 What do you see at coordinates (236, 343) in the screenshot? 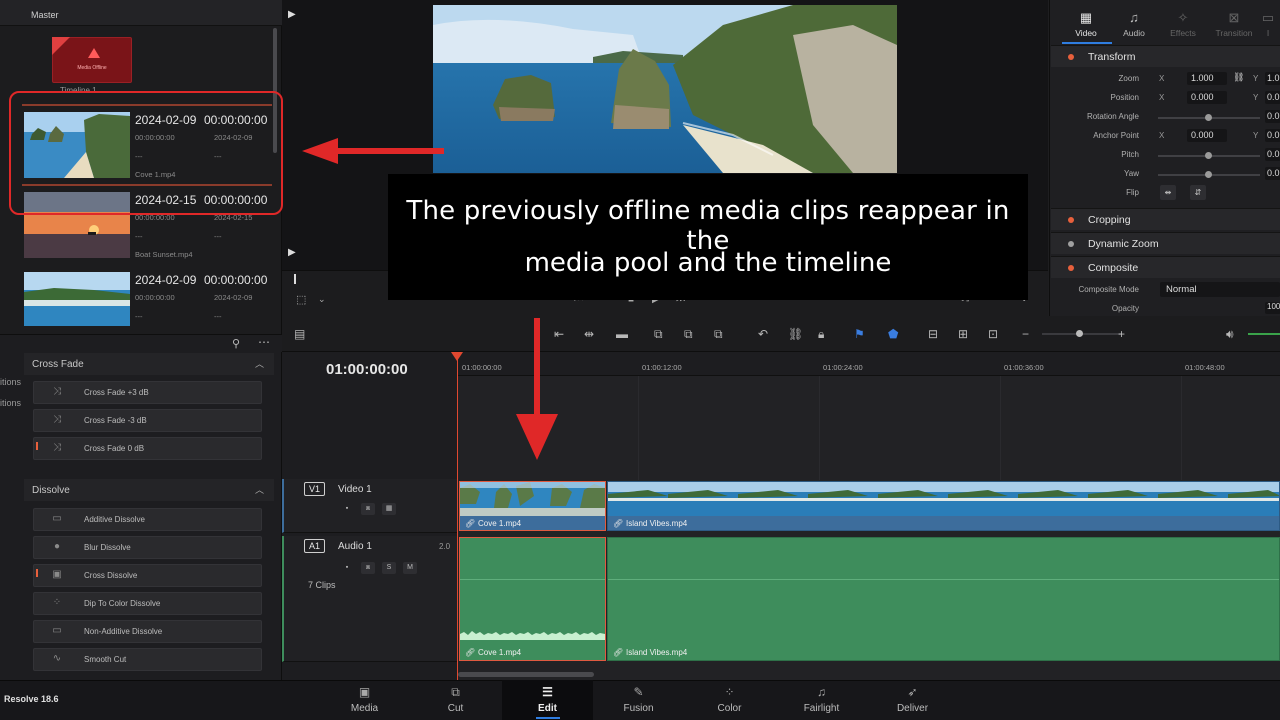
I see `search-icon: ⚲` at bounding box center [236, 343].